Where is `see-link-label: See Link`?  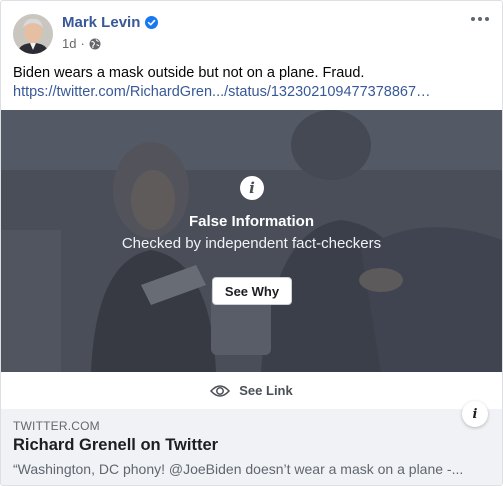
see-link-label: See Link is located at coordinates (266, 390).